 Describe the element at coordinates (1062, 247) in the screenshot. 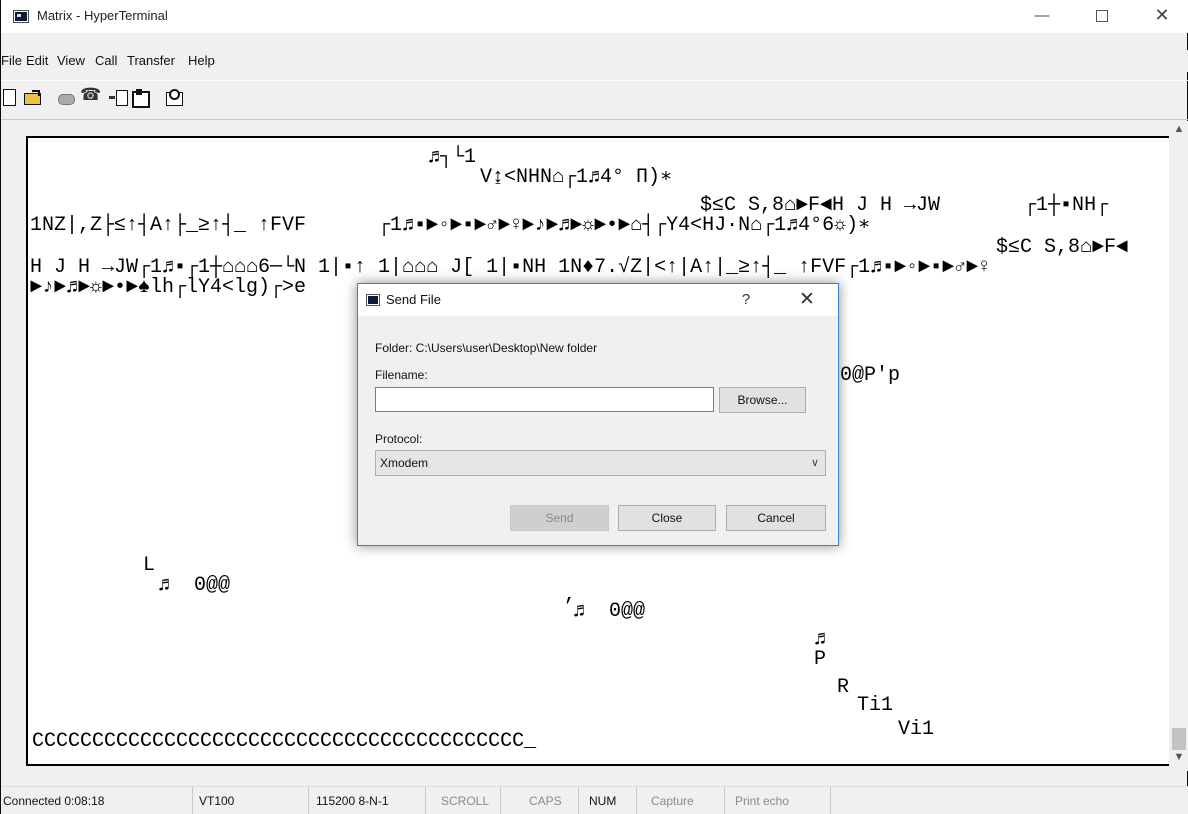

I see `terminal-line: $≤C S,8⌂►F◄` at that location.